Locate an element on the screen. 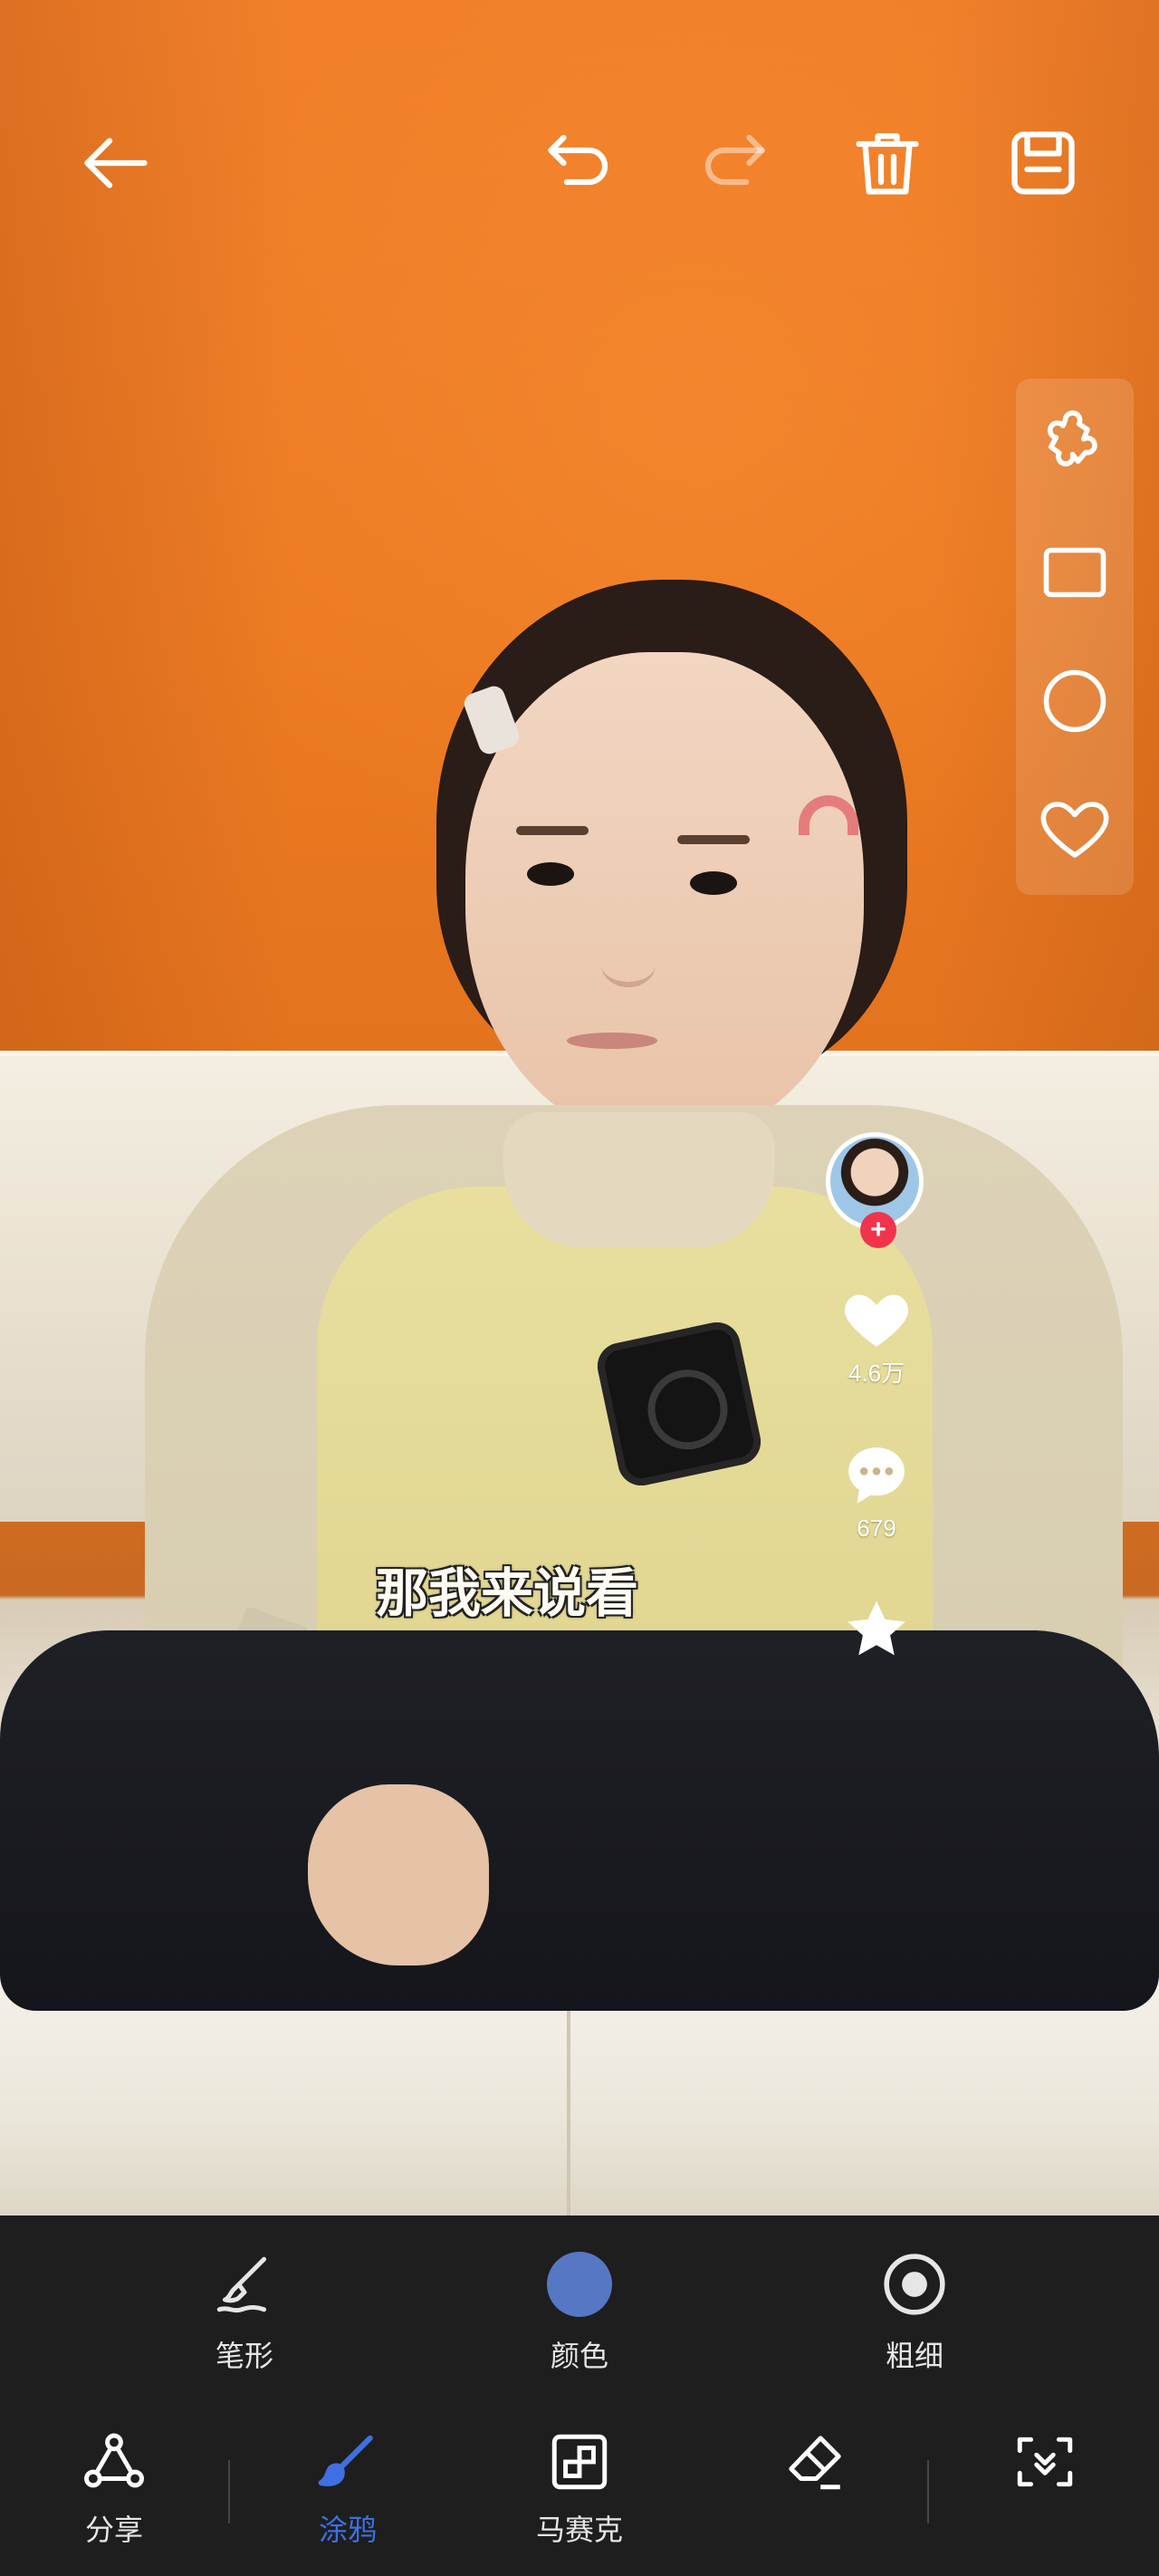 Image resolution: width=1159 pixels, height=2576 pixels. video-follow-badge: + is located at coordinates (878, 1230).